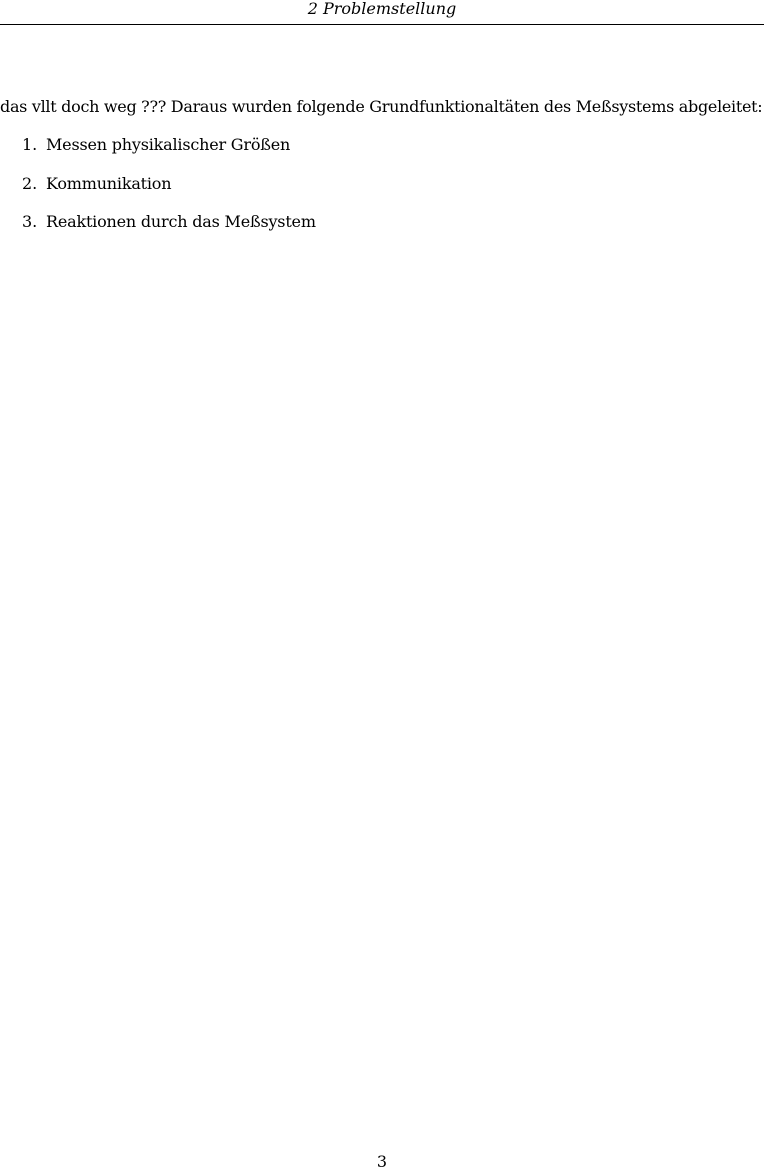 This screenshot has height=1171, width=764. What do you see at coordinates (382, 9) in the screenshot?
I see `running-header-title: 2 Problemstellung` at bounding box center [382, 9].